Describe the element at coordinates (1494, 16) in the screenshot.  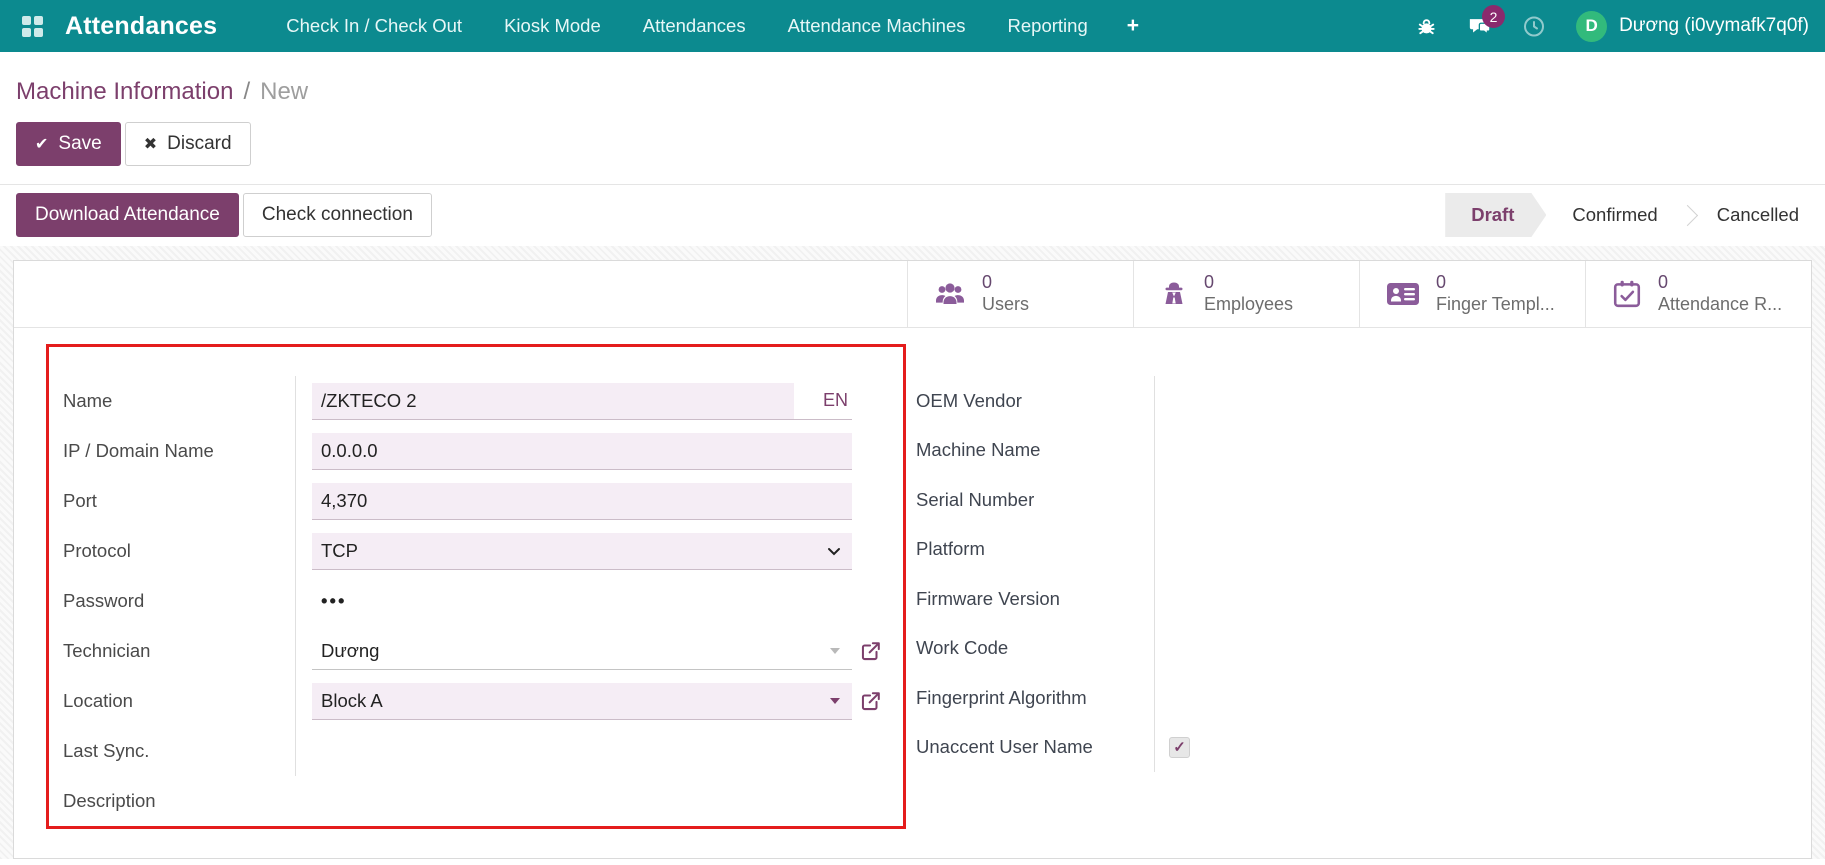
I see `message-count-badge: 2` at that location.